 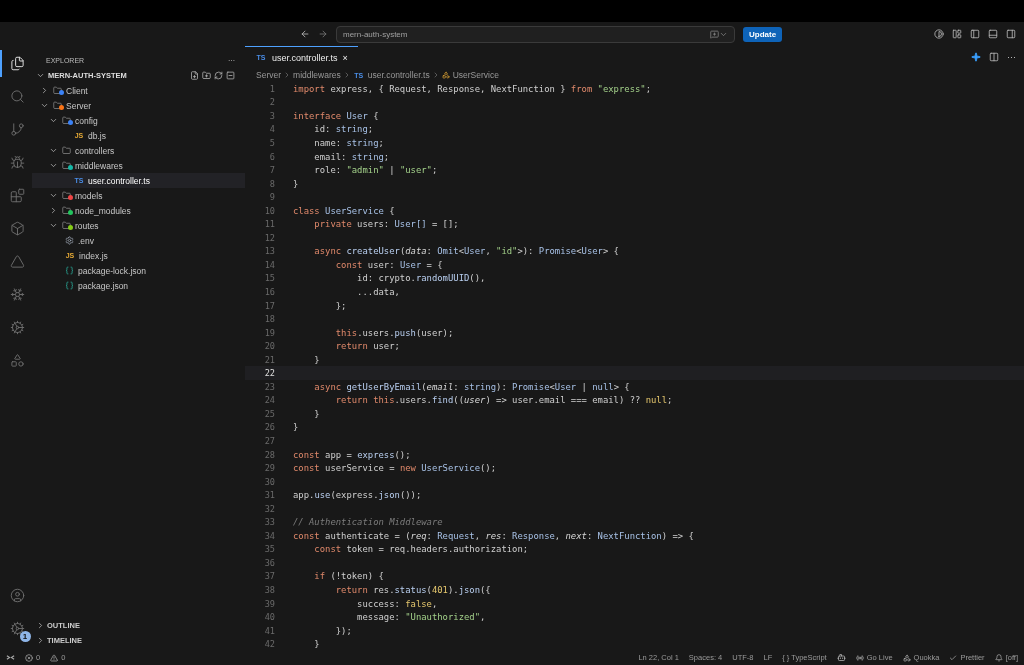 I want to click on line-number: 8, so click(x=271, y=183).